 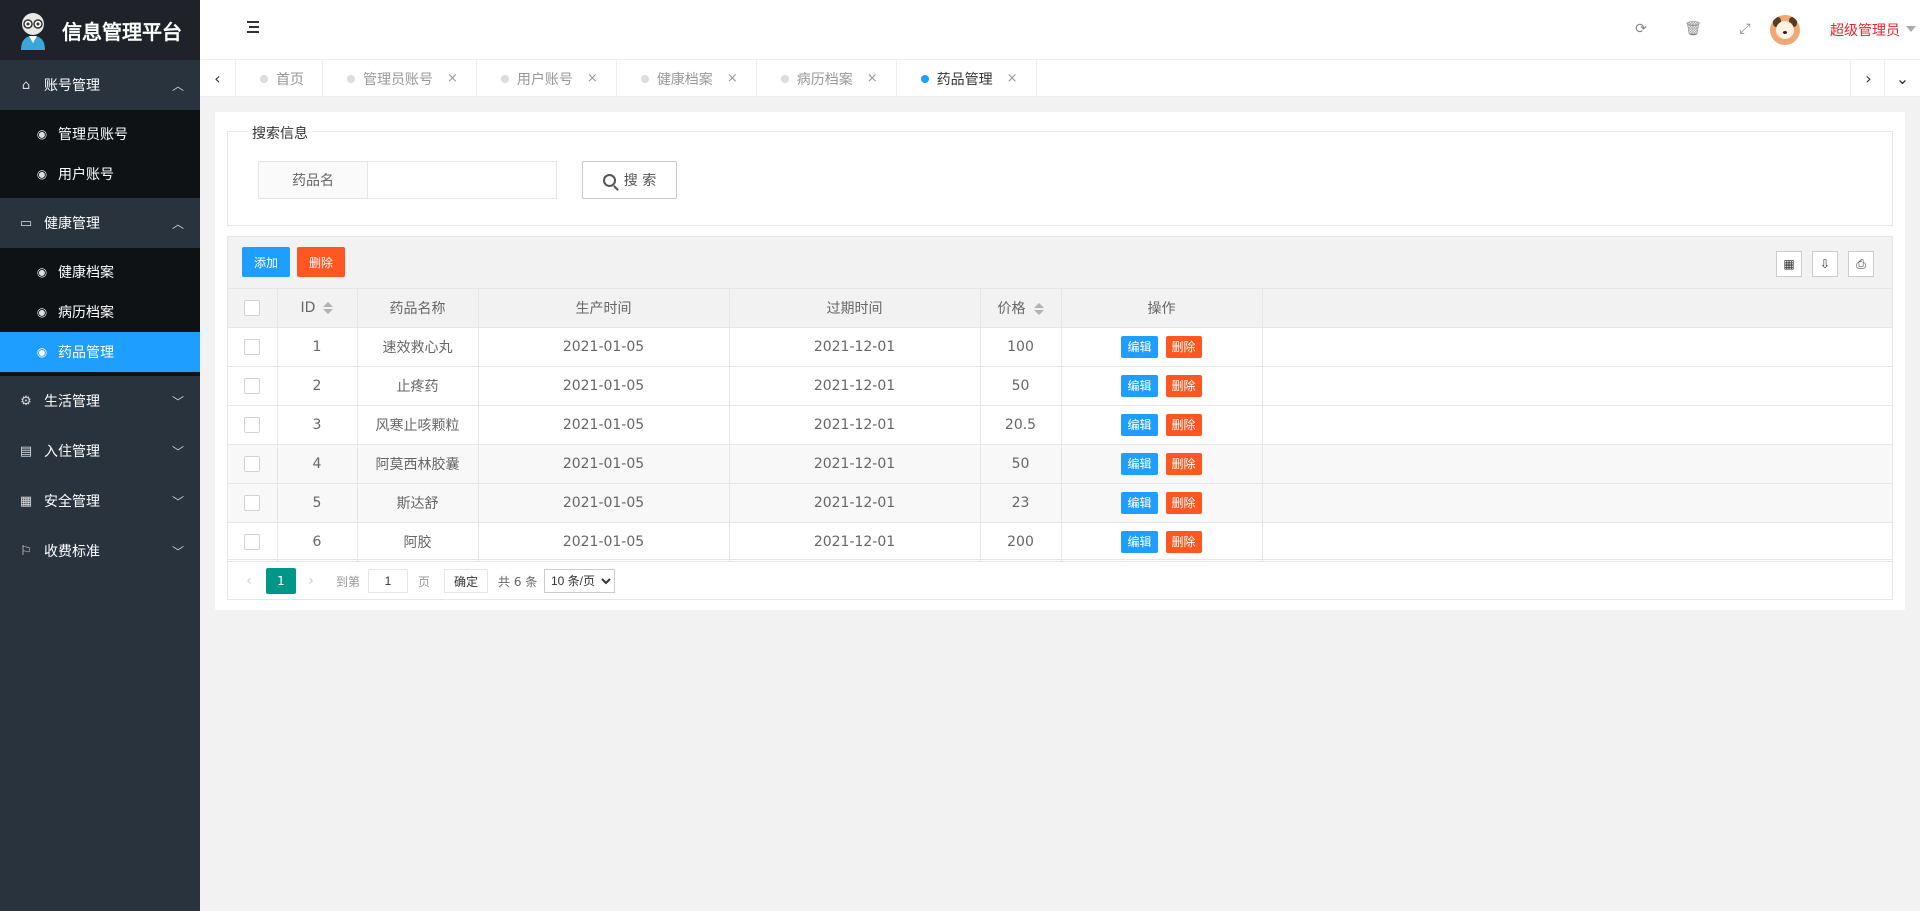 What do you see at coordinates (218, 78) in the screenshot?
I see `tab-scroll-left-button: ‹` at bounding box center [218, 78].